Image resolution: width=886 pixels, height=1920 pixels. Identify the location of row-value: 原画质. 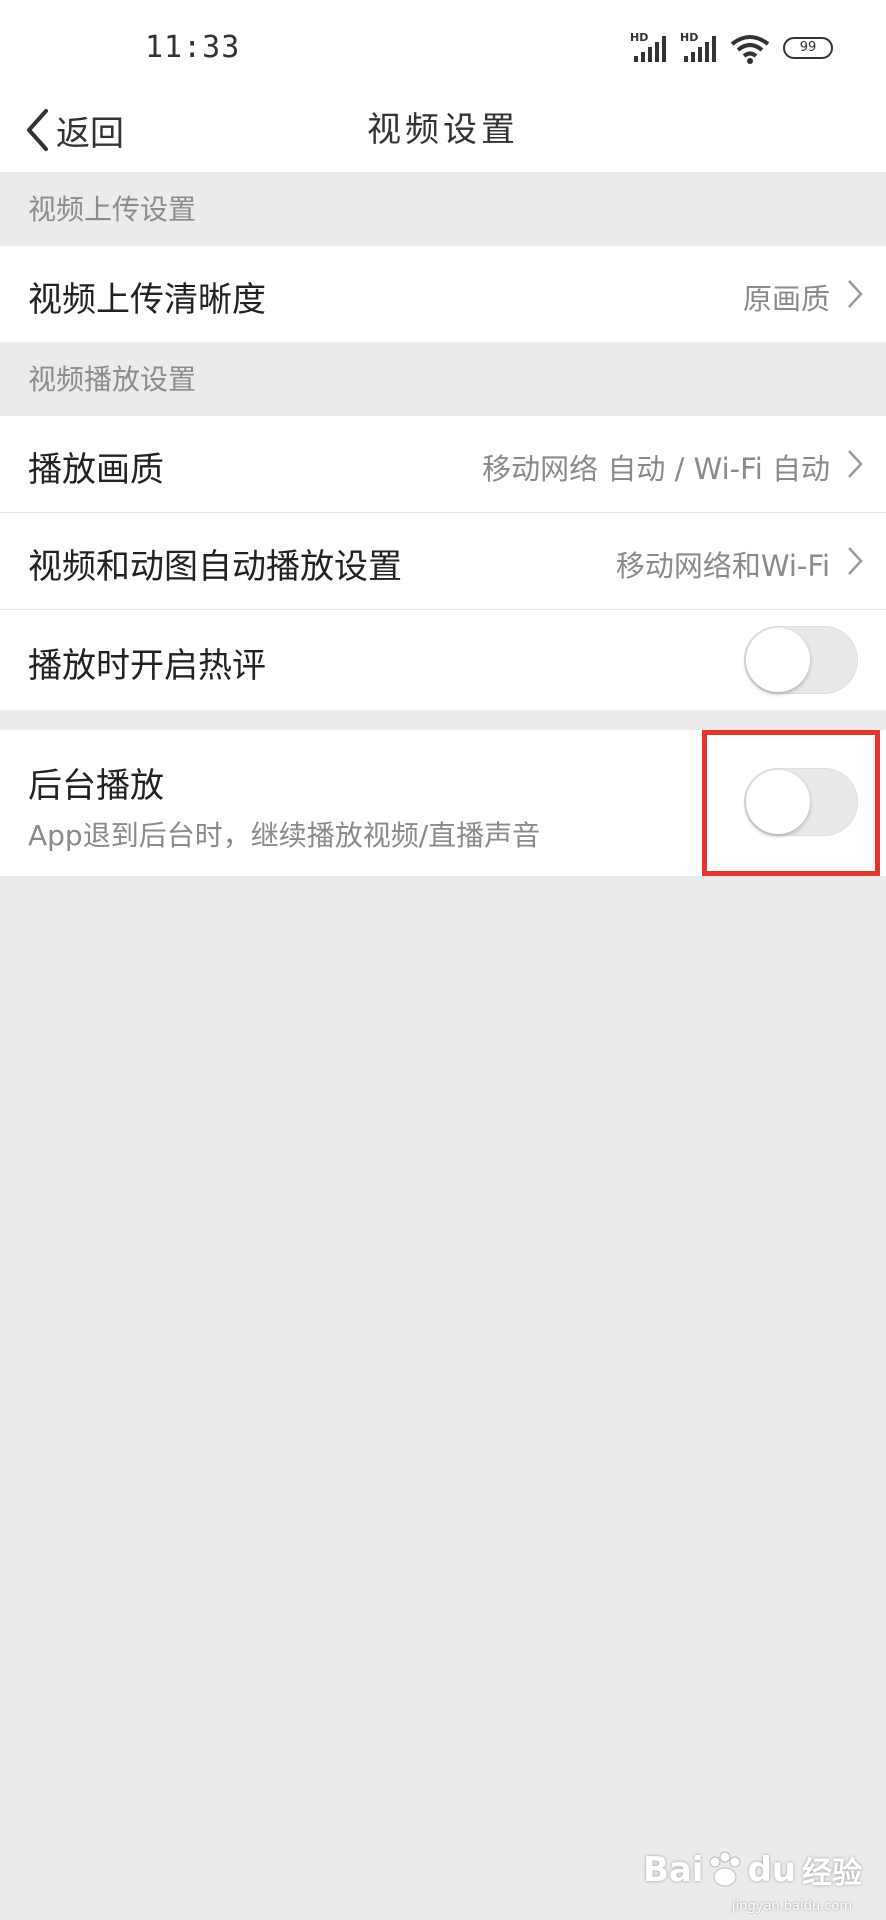
(786, 299).